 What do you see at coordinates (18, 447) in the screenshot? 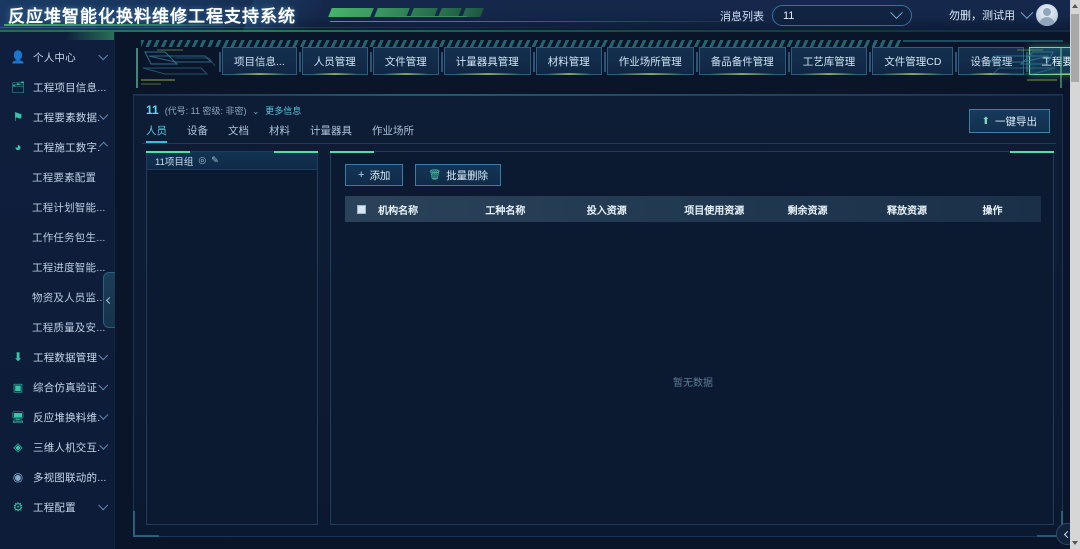
I see `cubes-icon: ◈` at bounding box center [18, 447].